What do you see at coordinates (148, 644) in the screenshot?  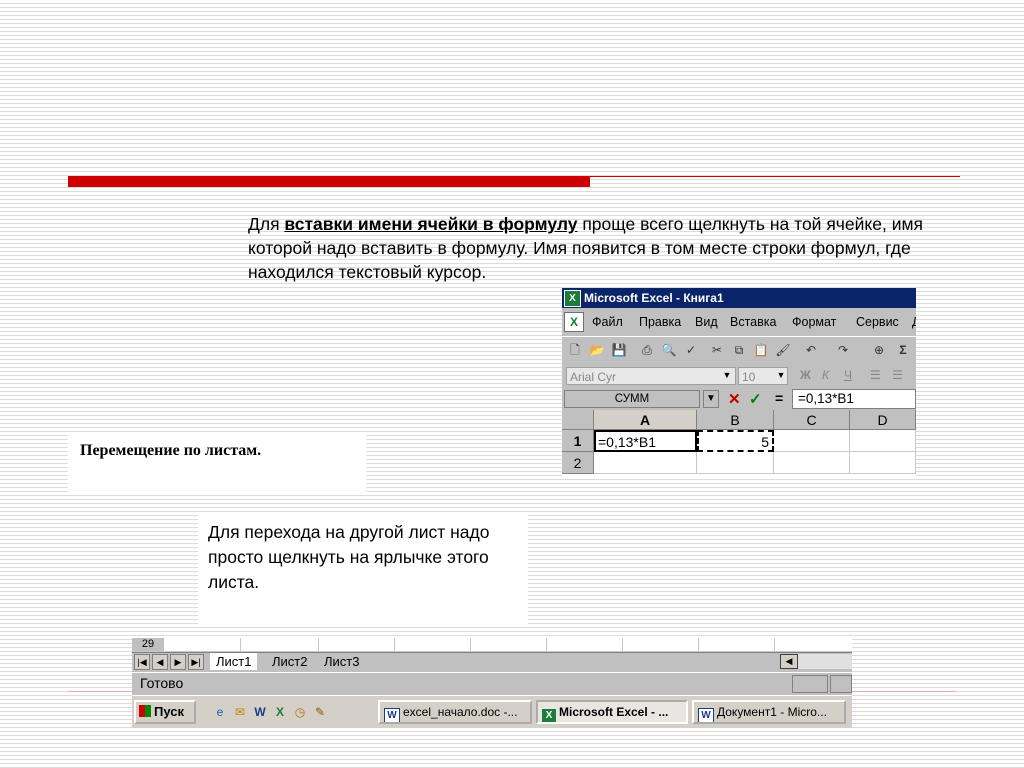 I see `row-header-29: 29` at bounding box center [148, 644].